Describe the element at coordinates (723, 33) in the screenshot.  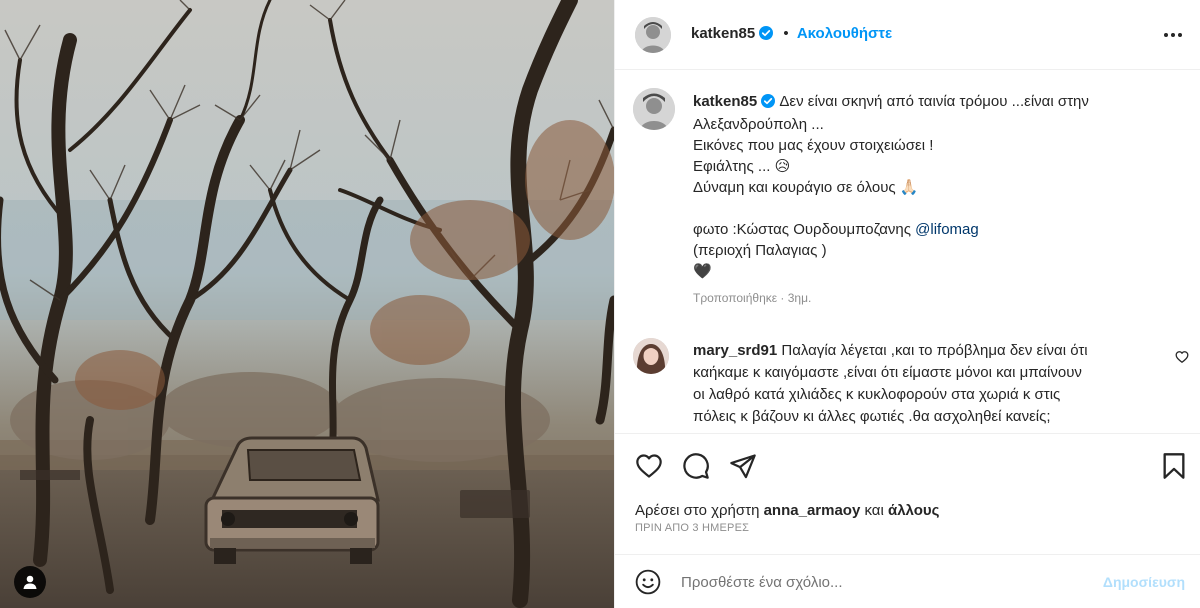
I see `author-username: katken85` at that location.